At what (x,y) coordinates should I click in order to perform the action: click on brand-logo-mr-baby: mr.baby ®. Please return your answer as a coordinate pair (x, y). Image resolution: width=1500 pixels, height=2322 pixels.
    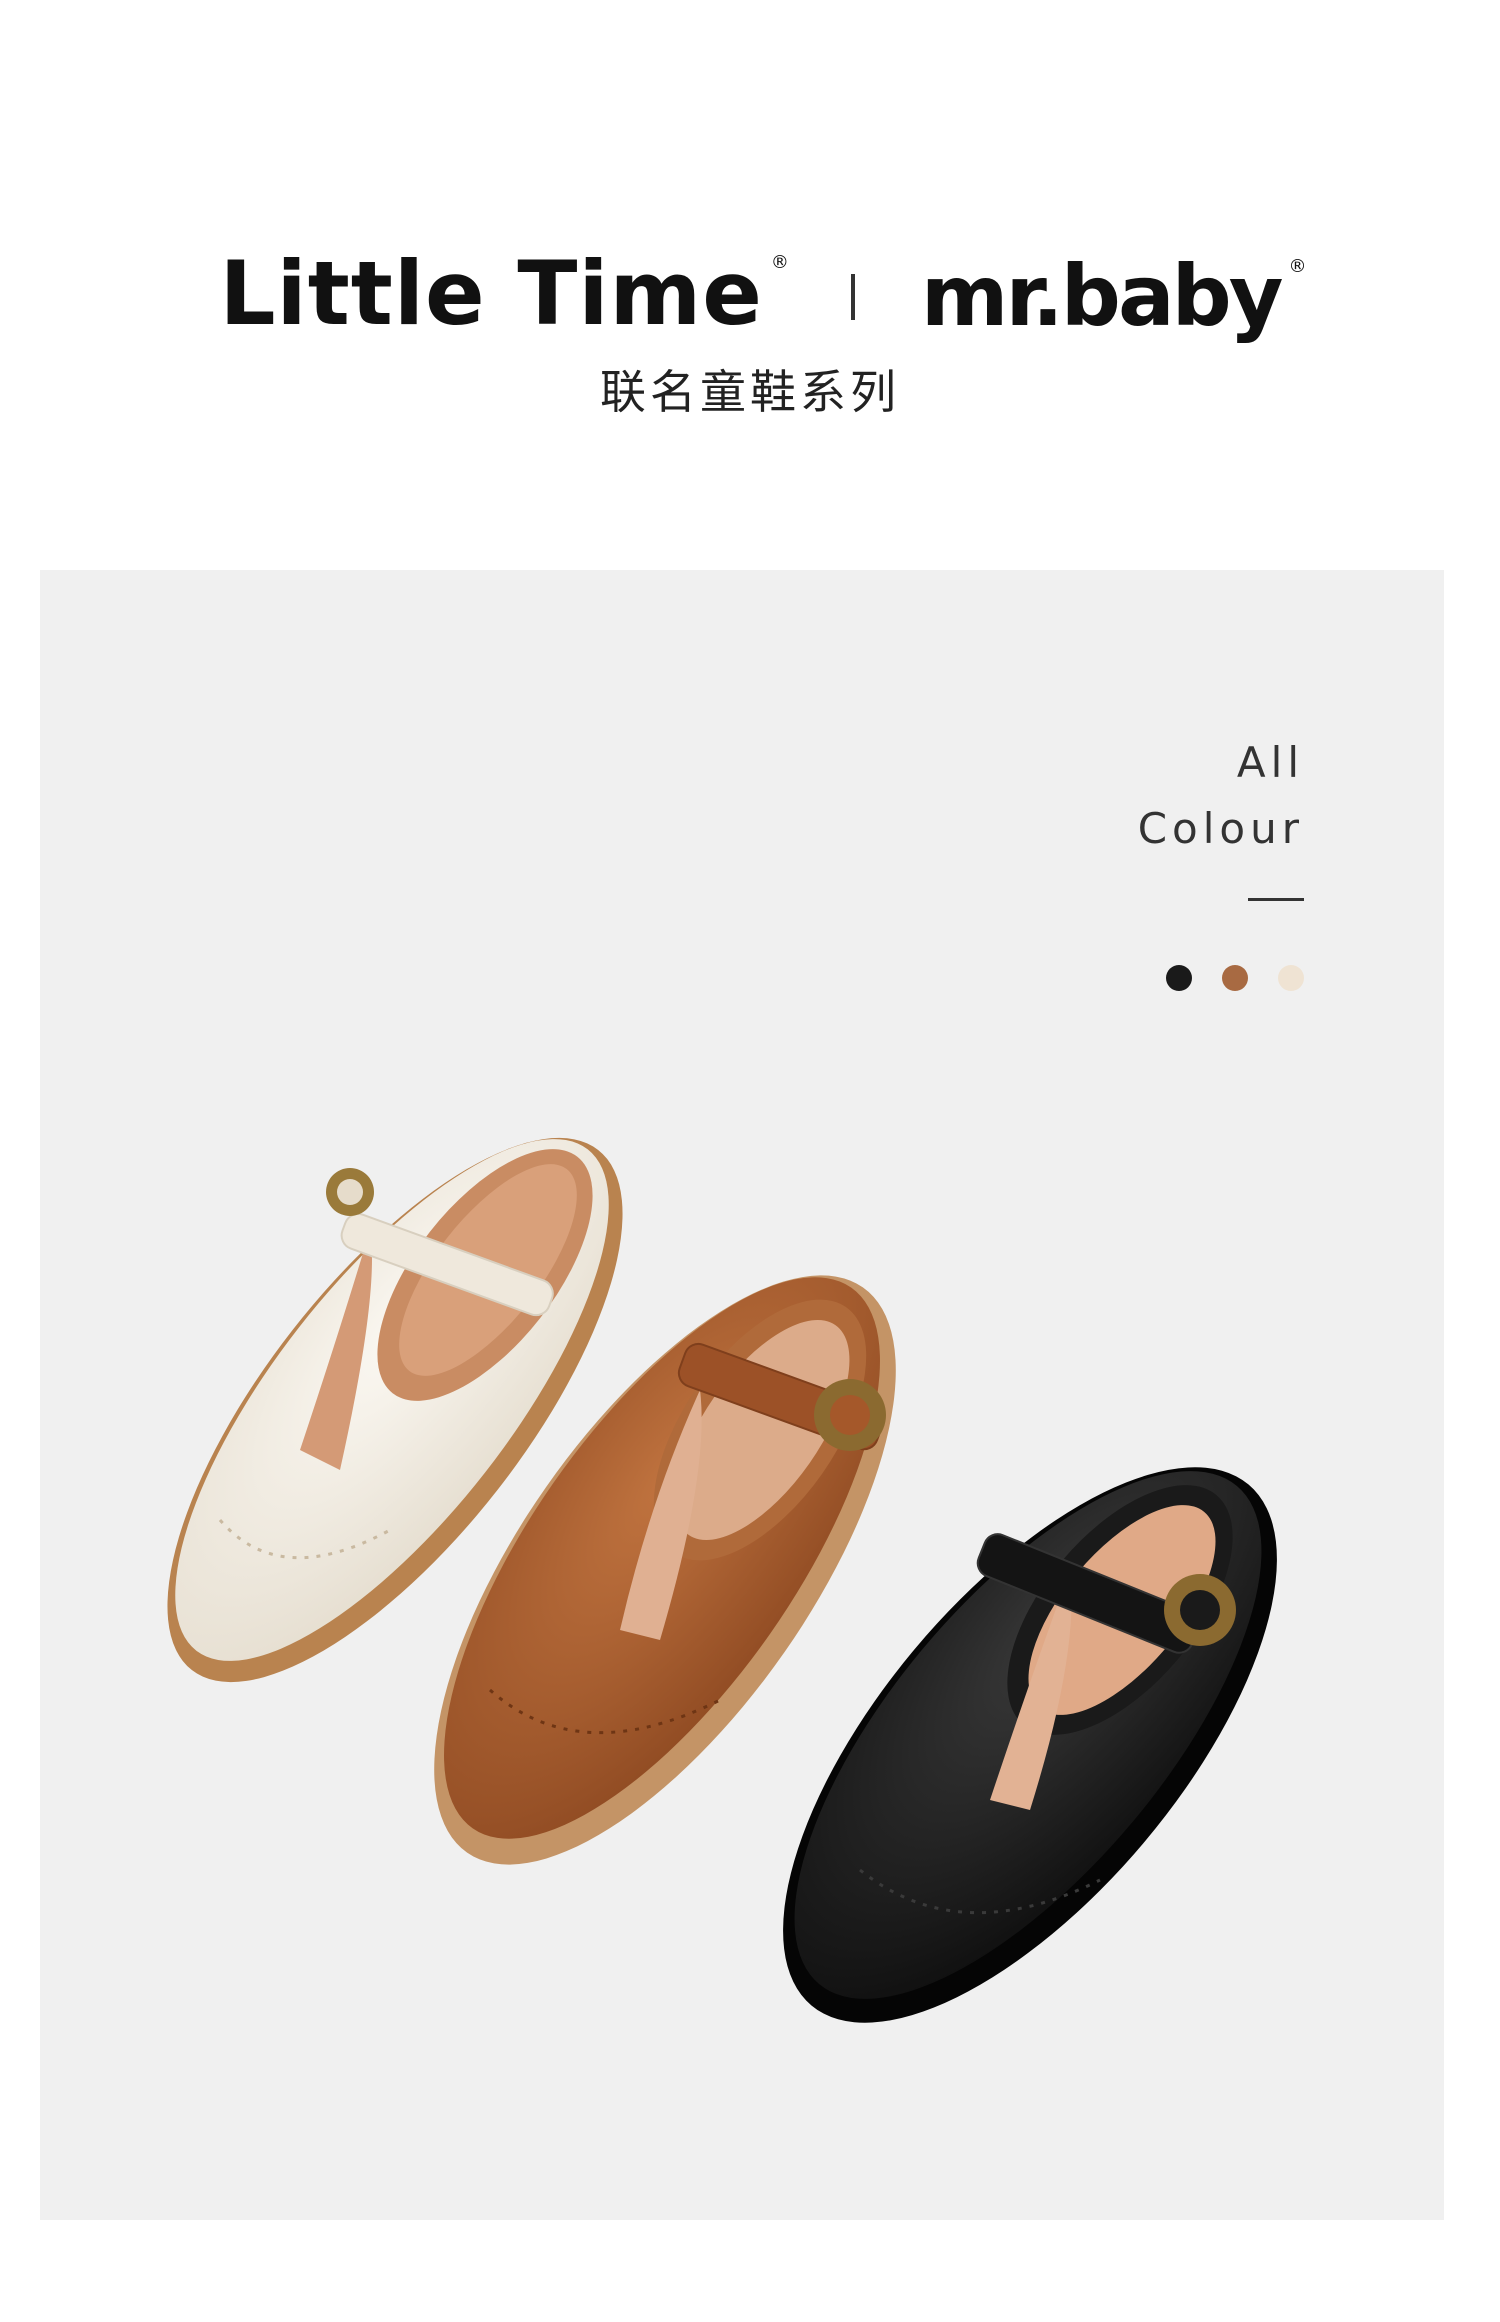
    Looking at the image, I should click on (1113, 296).